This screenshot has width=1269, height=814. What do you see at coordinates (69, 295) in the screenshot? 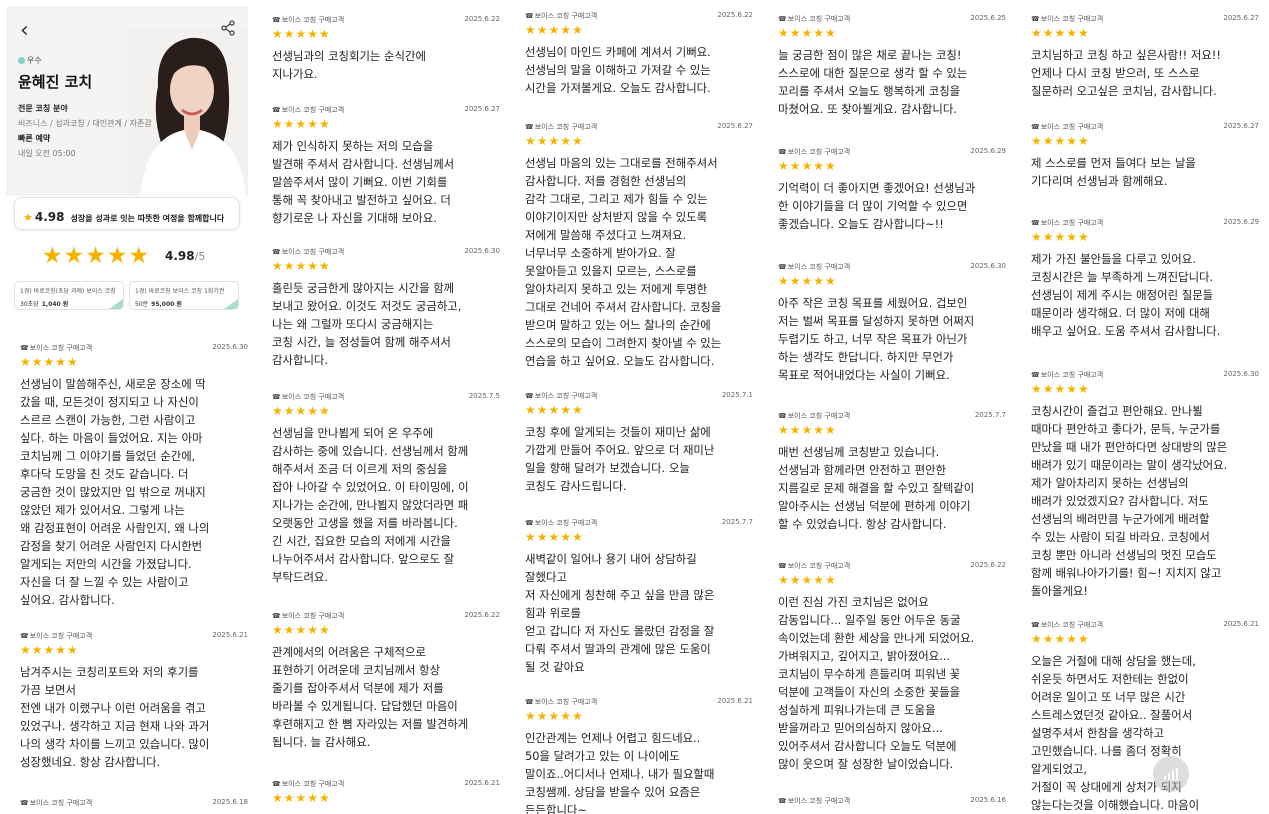
I see `product-card-1: 1경) 바로코칭(초당 과제) 보이스 코칭 30초당 1,040 원` at bounding box center [69, 295].